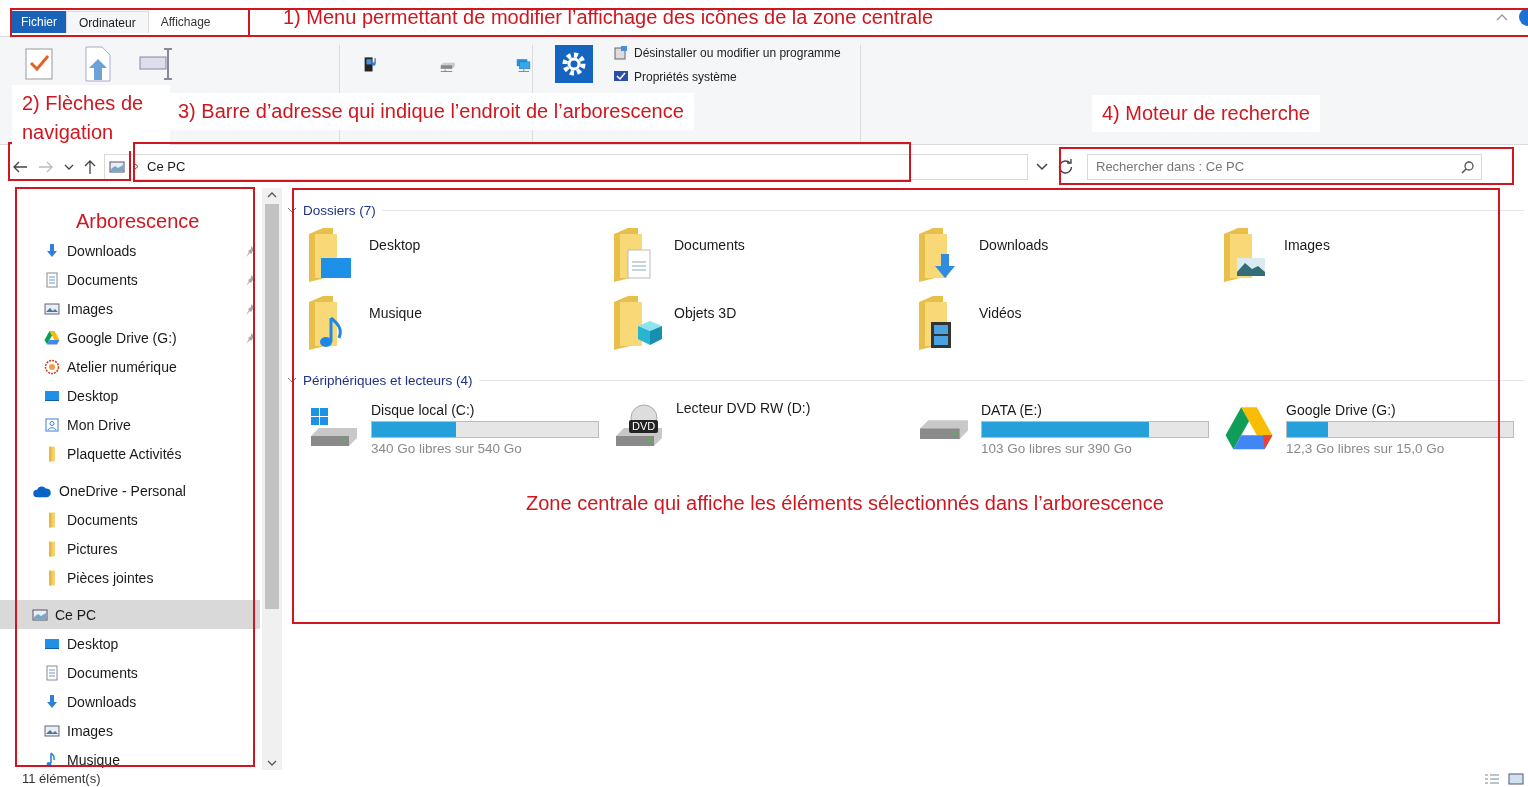 Image resolution: width=1528 pixels, height=787 pixels. I want to click on annotation-text: 3) Barre d’adresse qui indique l’endroit de l’arborescence, so click(431, 111).